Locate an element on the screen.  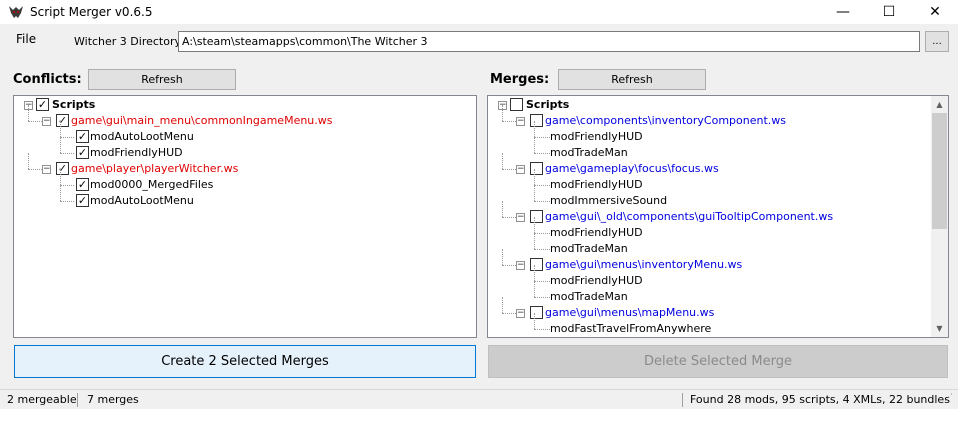
merge-mod-item: modFastTravelFromAnywhere is located at coordinates (630, 329).